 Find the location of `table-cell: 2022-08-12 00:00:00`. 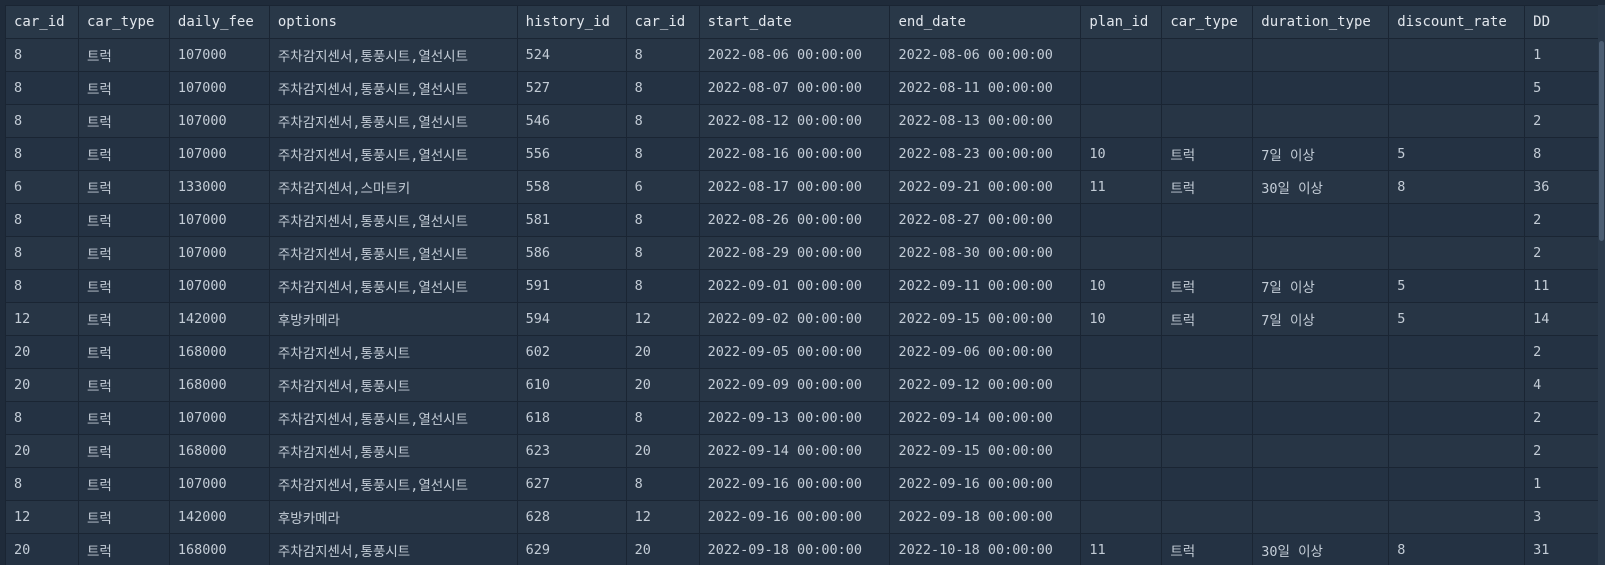

table-cell: 2022-08-12 00:00:00 is located at coordinates (794, 121).